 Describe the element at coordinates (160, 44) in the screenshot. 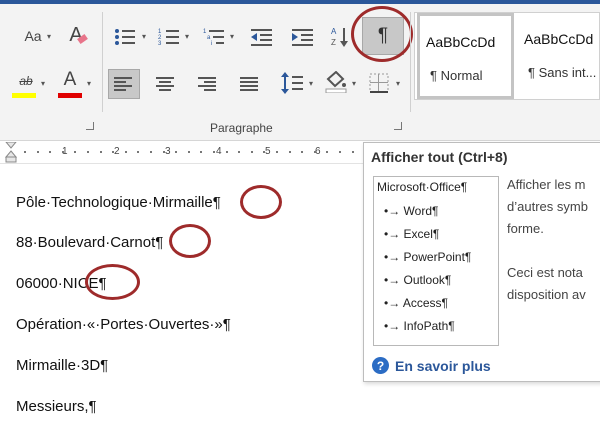

I see `svg-text: 3` at that location.